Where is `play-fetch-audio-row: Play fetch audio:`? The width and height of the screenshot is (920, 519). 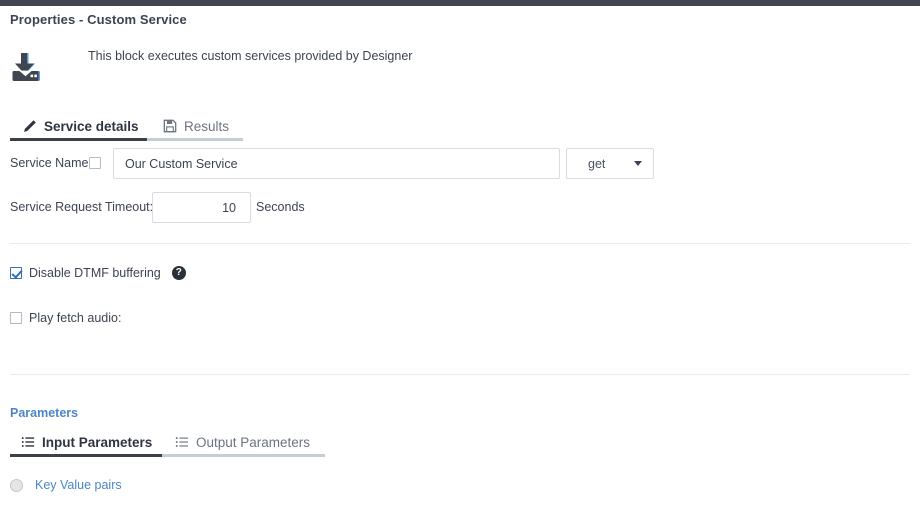 play-fetch-audio-row: Play fetch audio: is located at coordinates (65, 318).